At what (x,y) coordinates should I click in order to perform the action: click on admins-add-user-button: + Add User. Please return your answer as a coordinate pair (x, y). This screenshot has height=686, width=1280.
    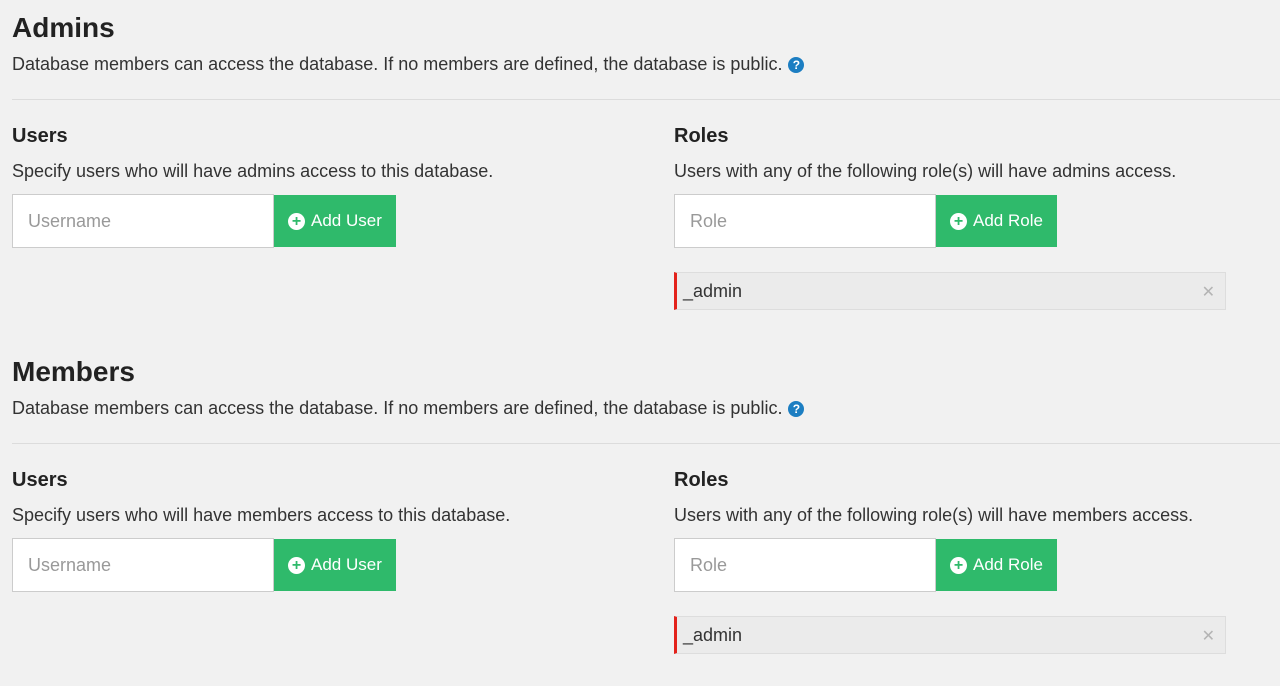
    Looking at the image, I should click on (335, 221).